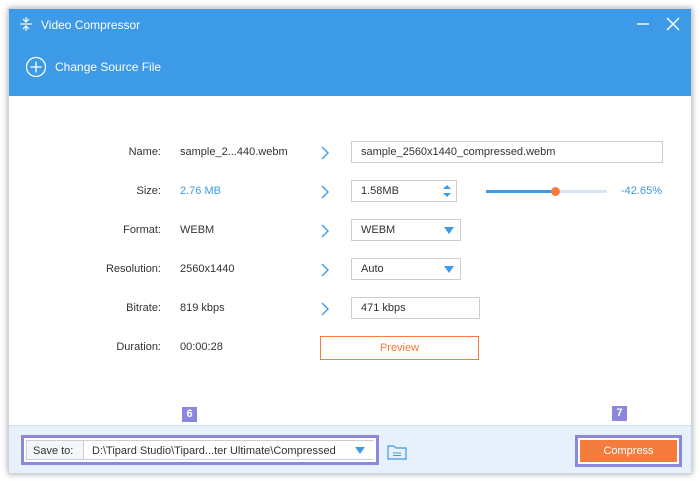 The image size is (700, 481). I want to click on close-icon, so click(673, 24).